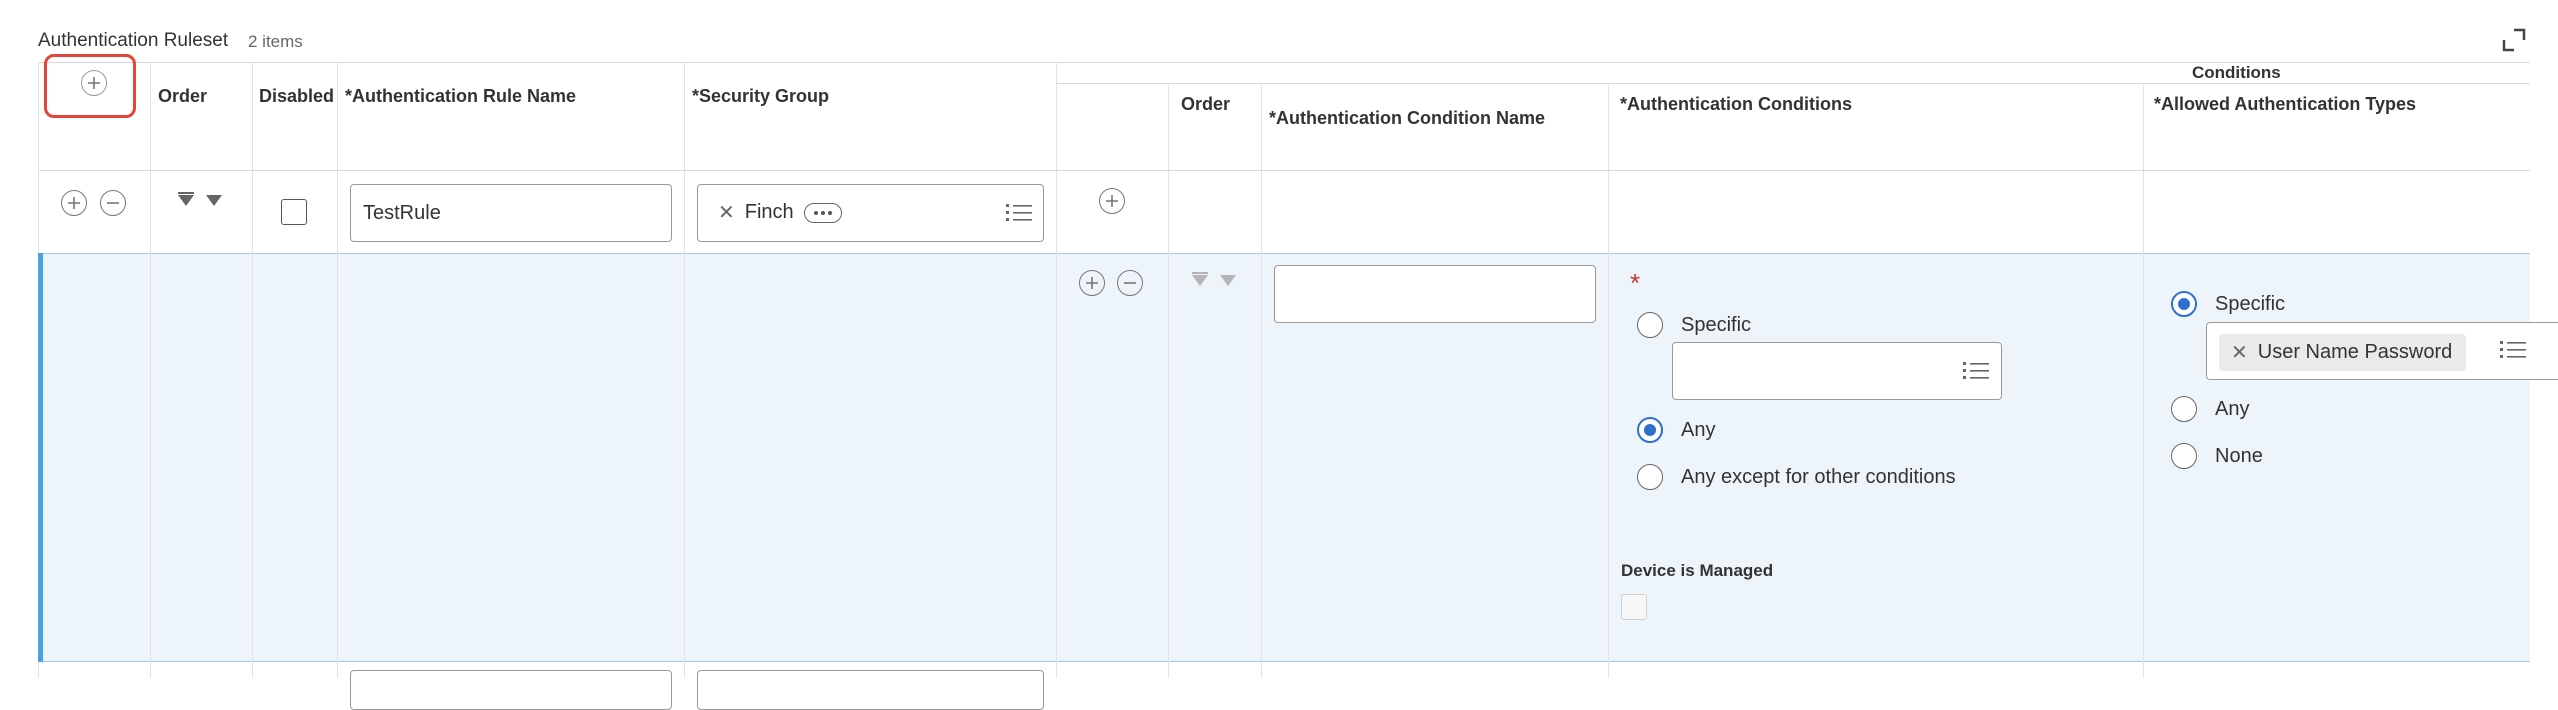 Image resolution: width=2558 pixels, height=710 pixels. Describe the element at coordinates (1205, 104) in the screenshot. I see `header-condition-order: Order` at that location.